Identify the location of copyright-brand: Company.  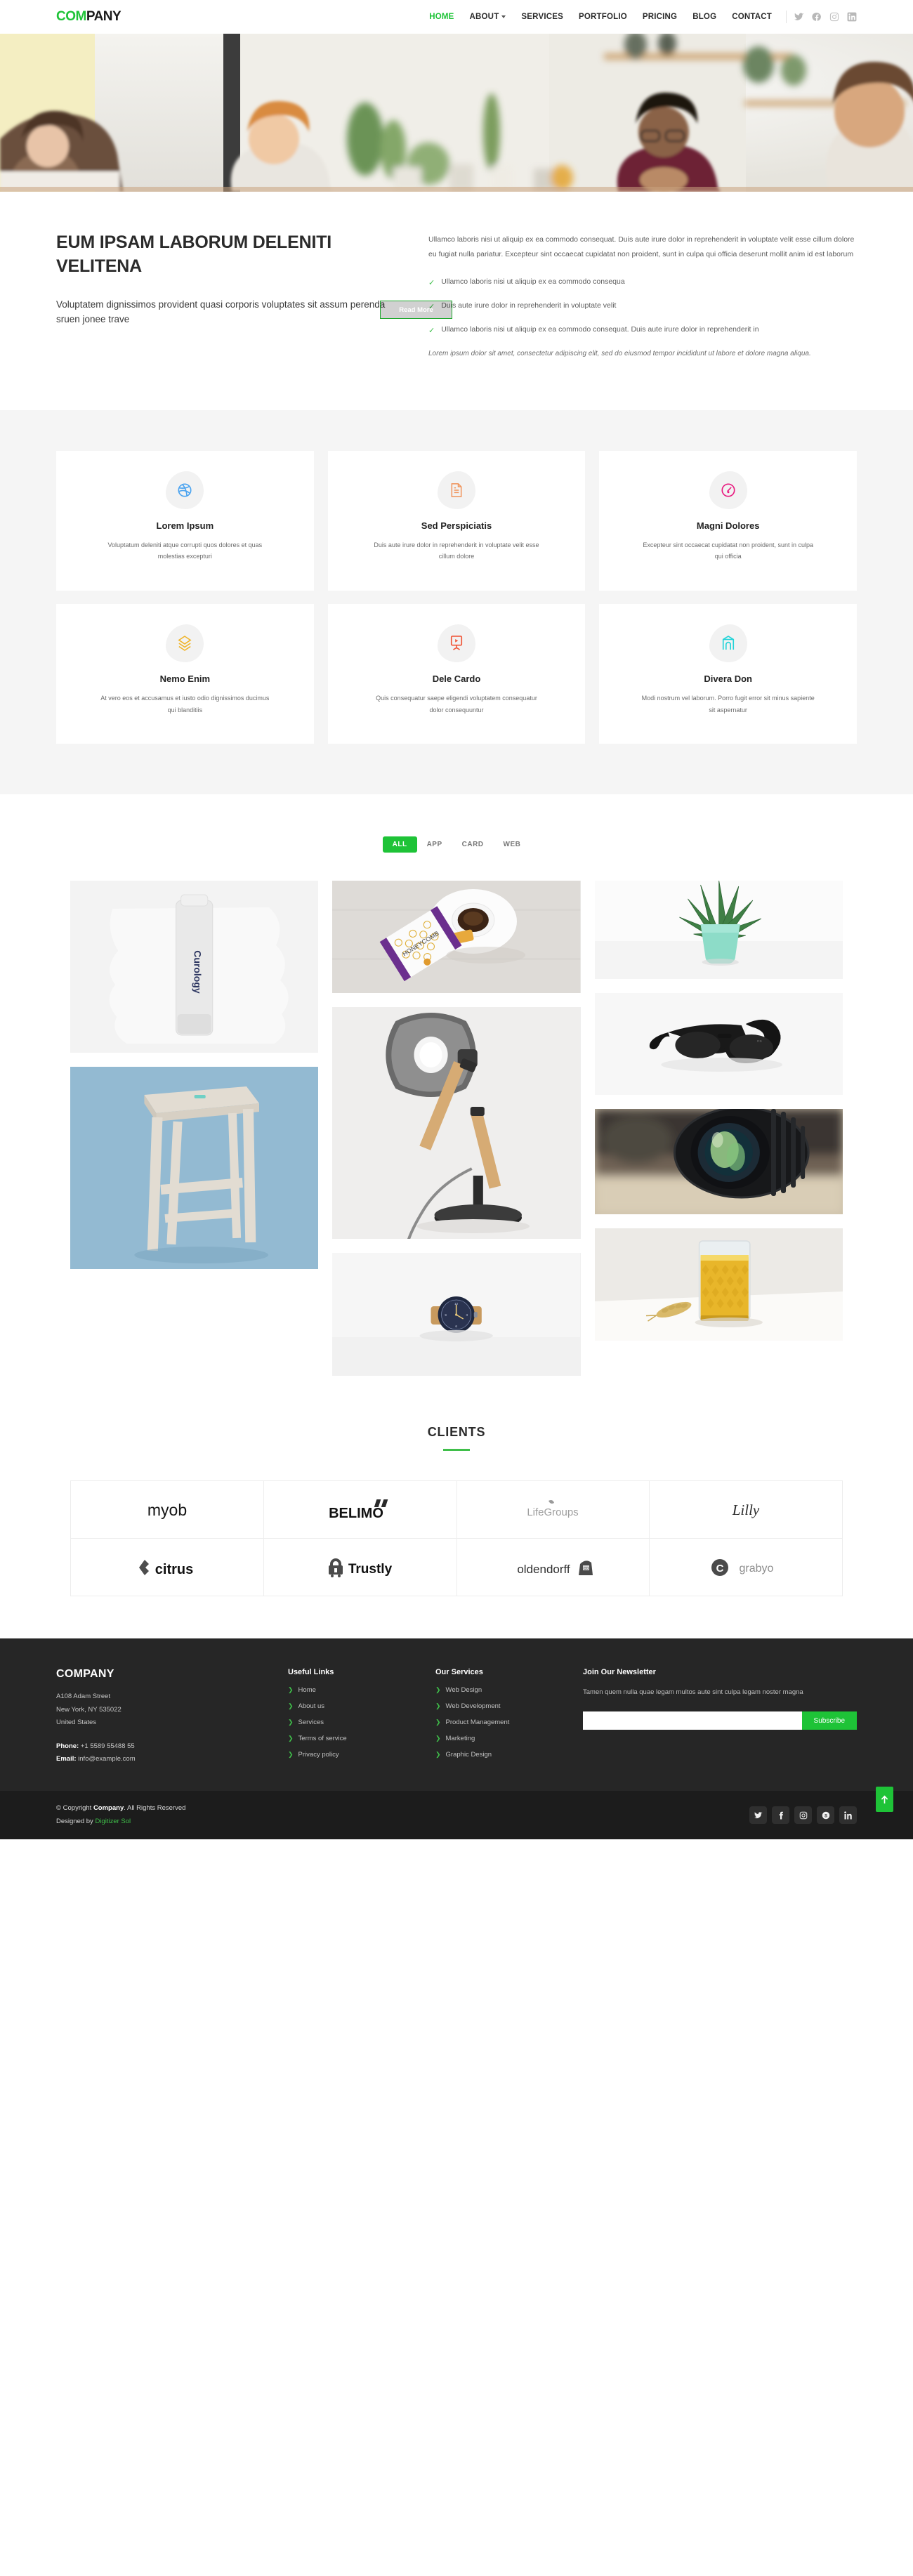
(108, 1808).